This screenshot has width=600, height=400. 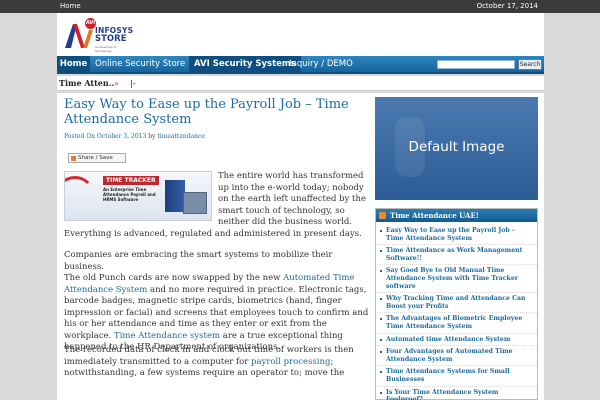 I want to click on attendance-system-link: Attendance System, so click(x=105, y=290).